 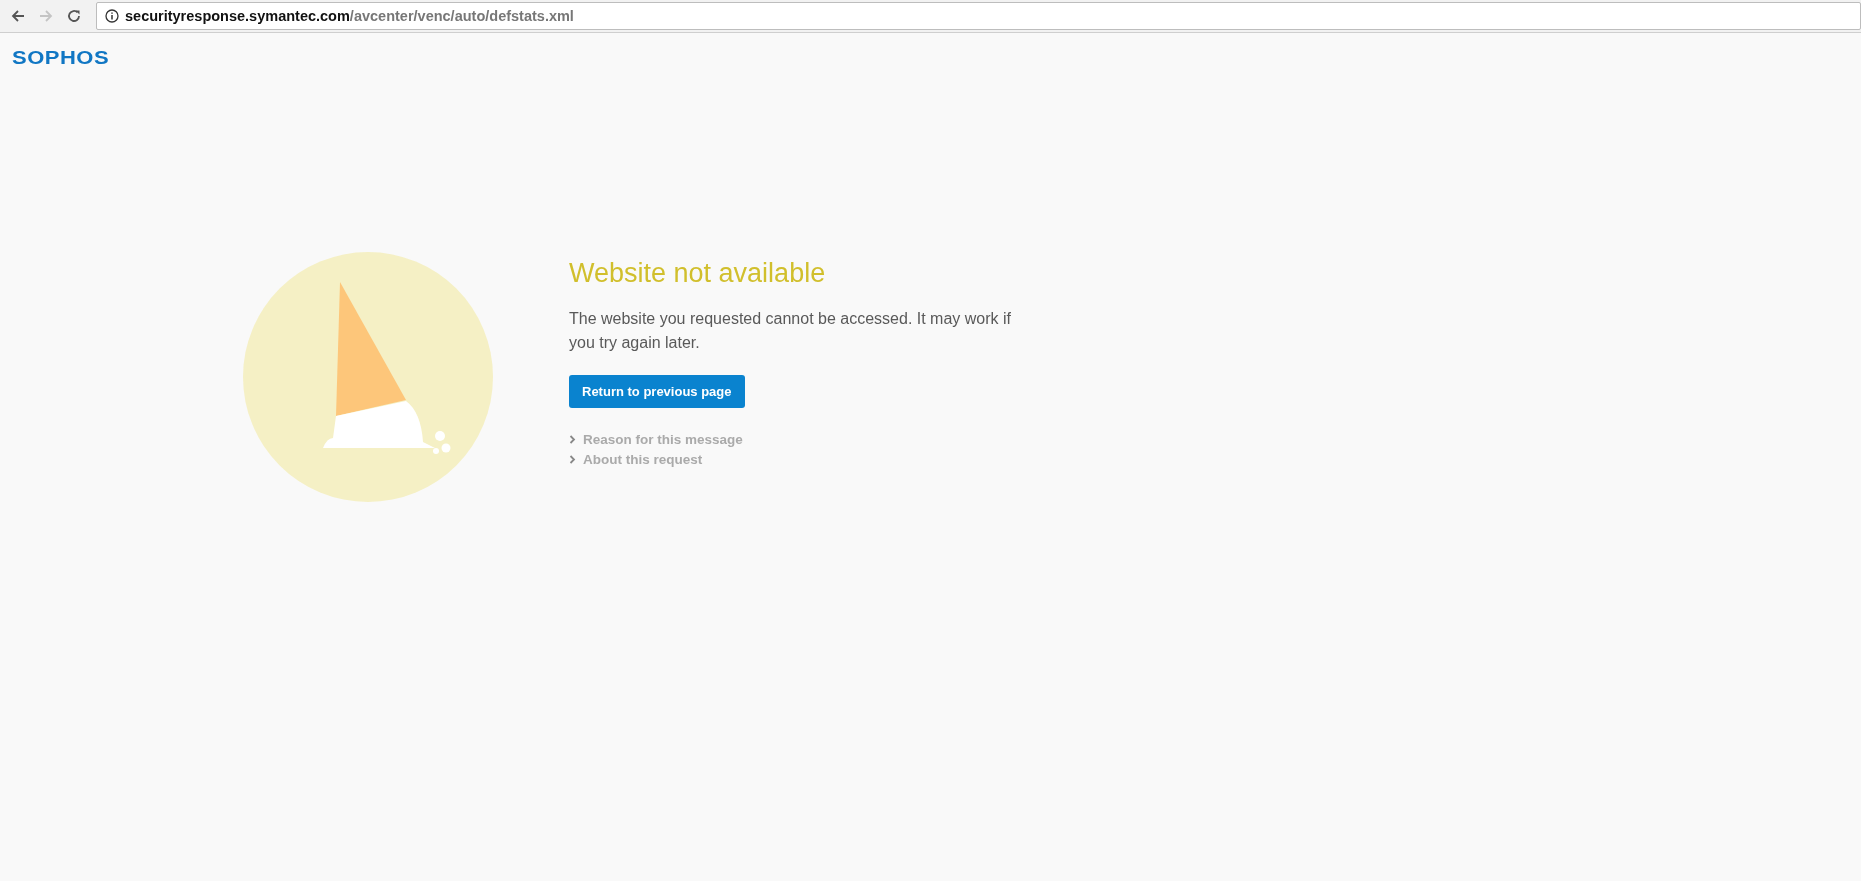 I want to click on url-path: /avcenter/venc/auto/defstats.xml, so click(x=461, y=16).